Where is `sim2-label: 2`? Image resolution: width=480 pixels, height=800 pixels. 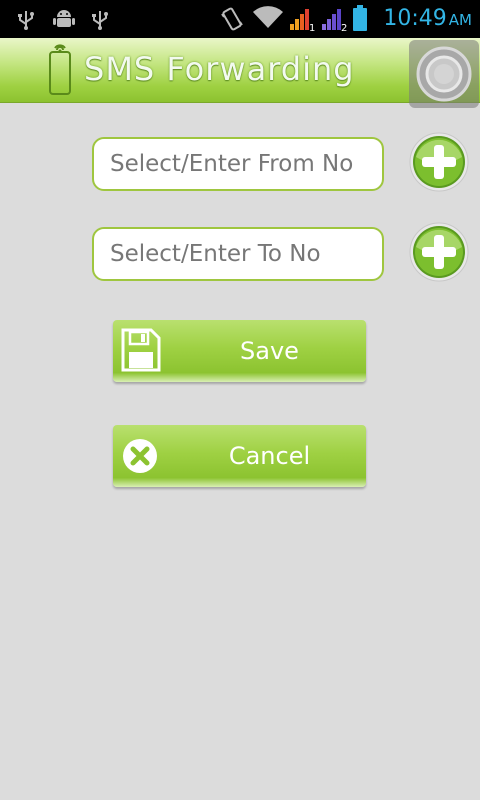 sim2-label: 2 is located at coordinates (344, 27).